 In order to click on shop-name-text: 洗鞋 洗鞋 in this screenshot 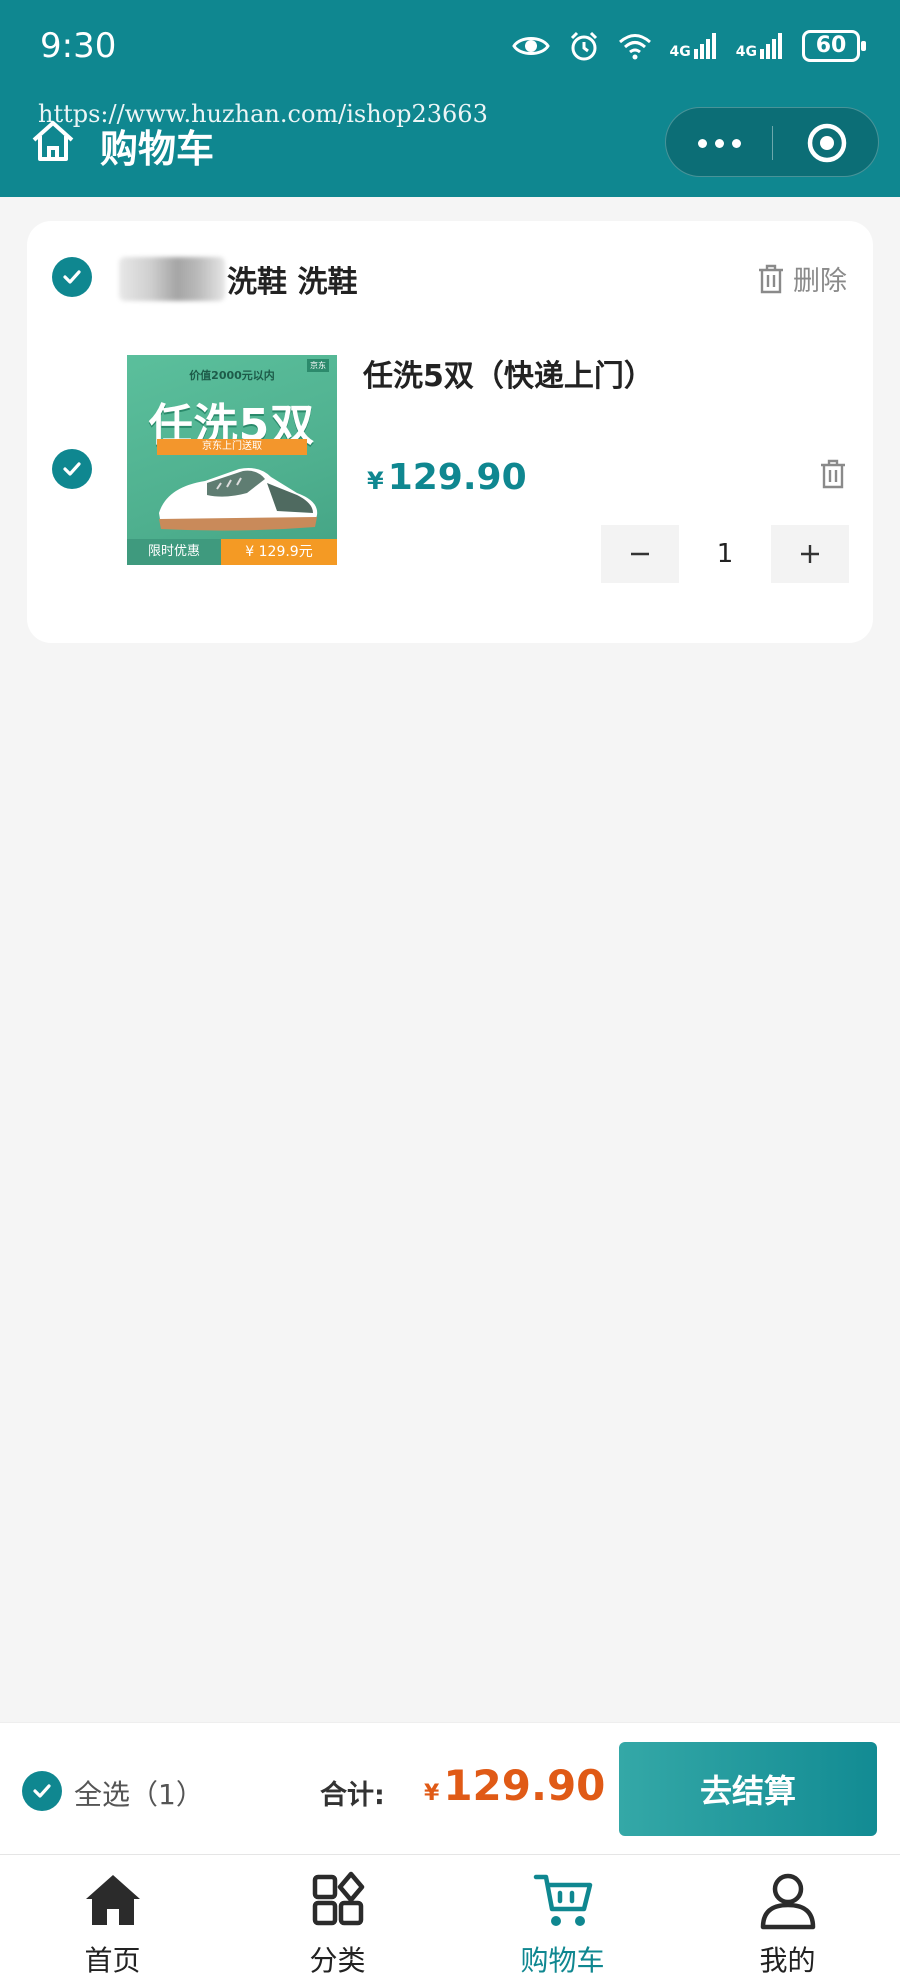, I will do `click(292, 282)`.